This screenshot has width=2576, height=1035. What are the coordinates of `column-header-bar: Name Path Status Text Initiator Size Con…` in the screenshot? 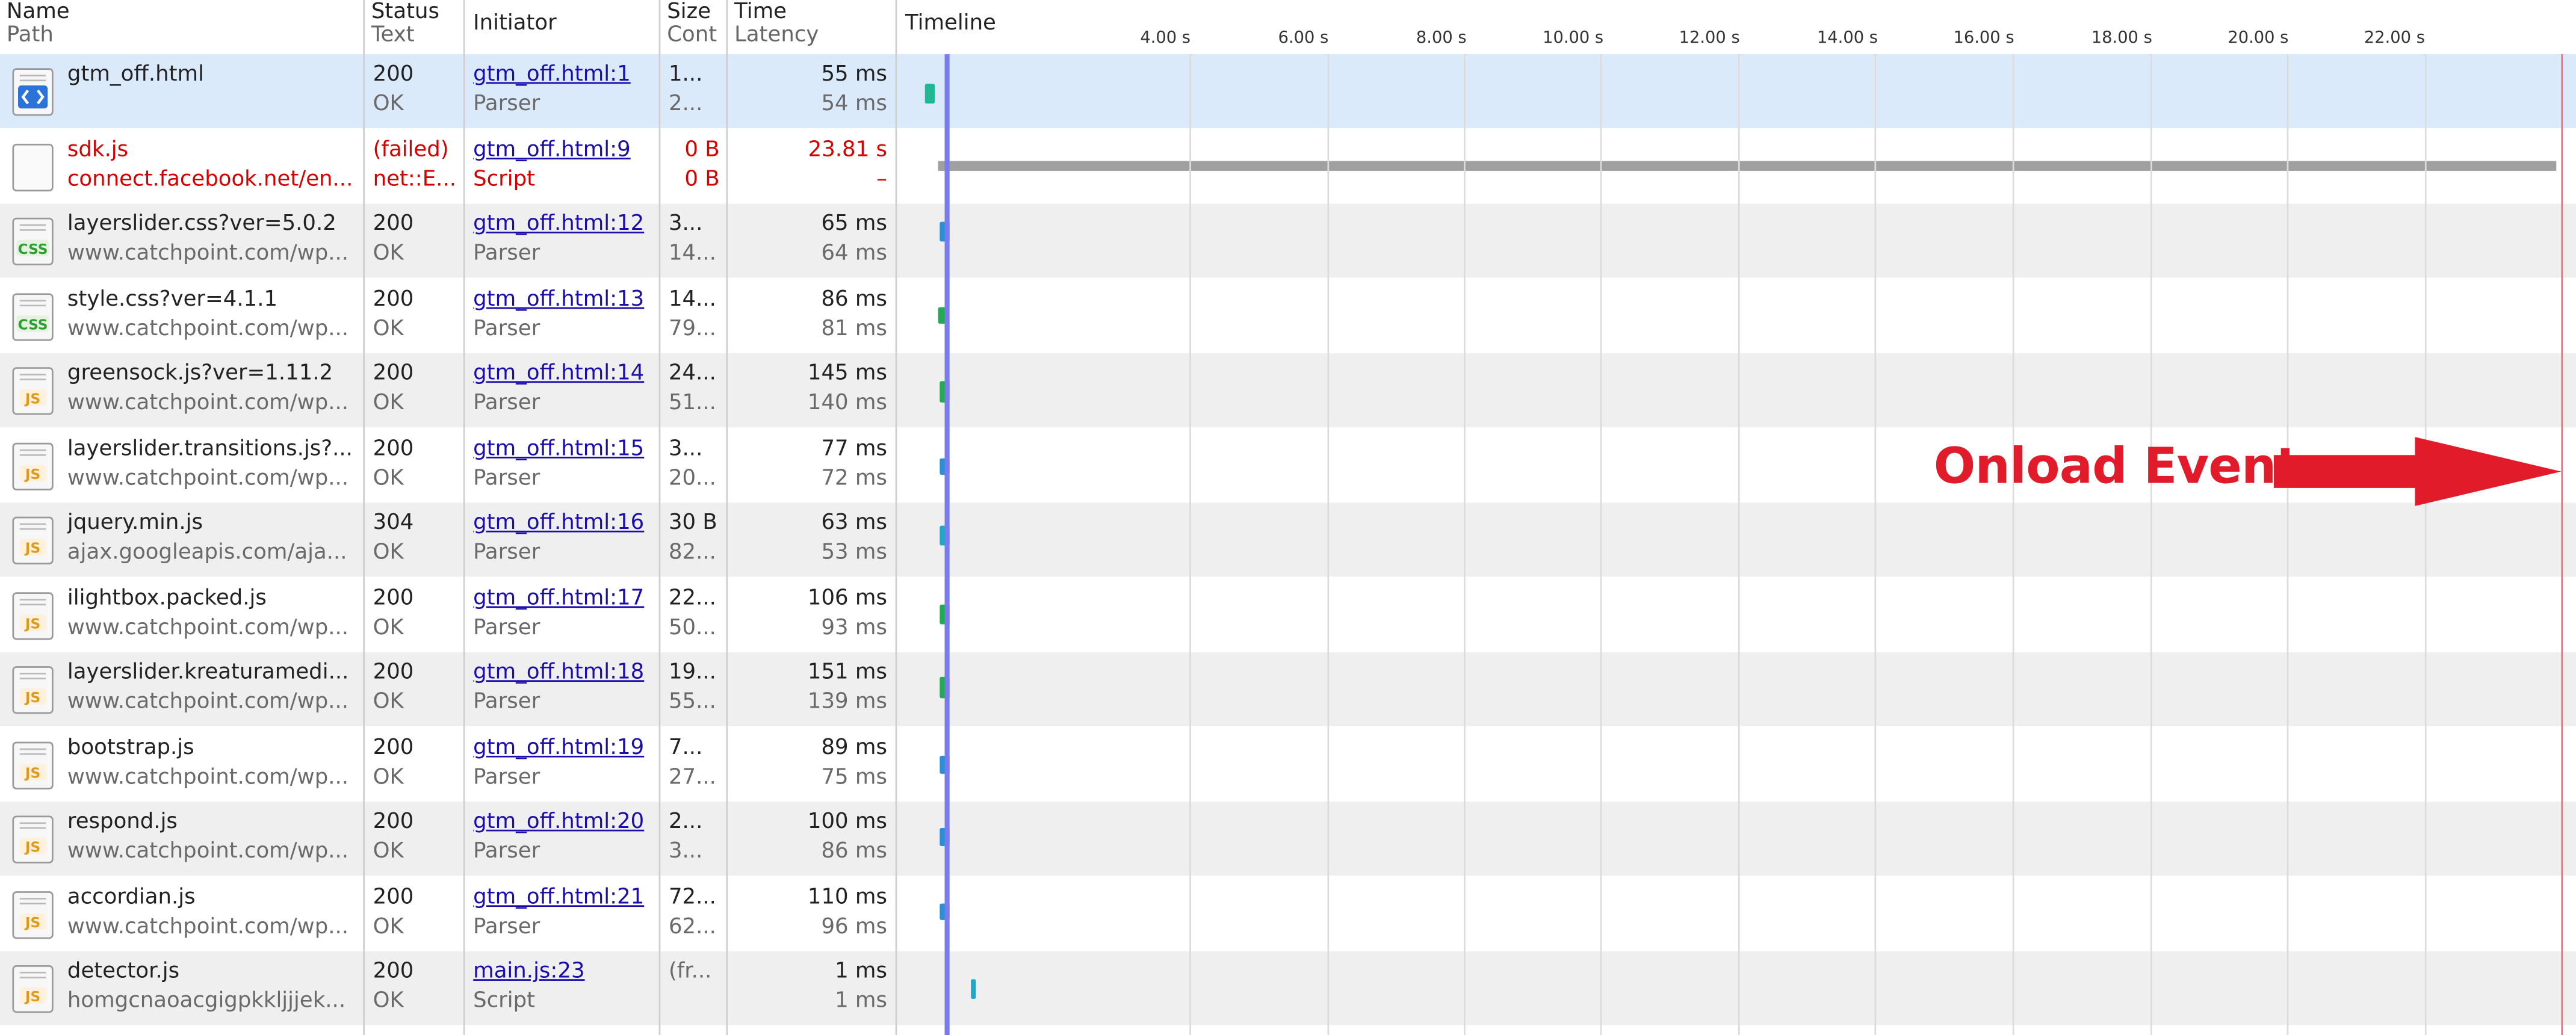 It's located at (1288, 28).